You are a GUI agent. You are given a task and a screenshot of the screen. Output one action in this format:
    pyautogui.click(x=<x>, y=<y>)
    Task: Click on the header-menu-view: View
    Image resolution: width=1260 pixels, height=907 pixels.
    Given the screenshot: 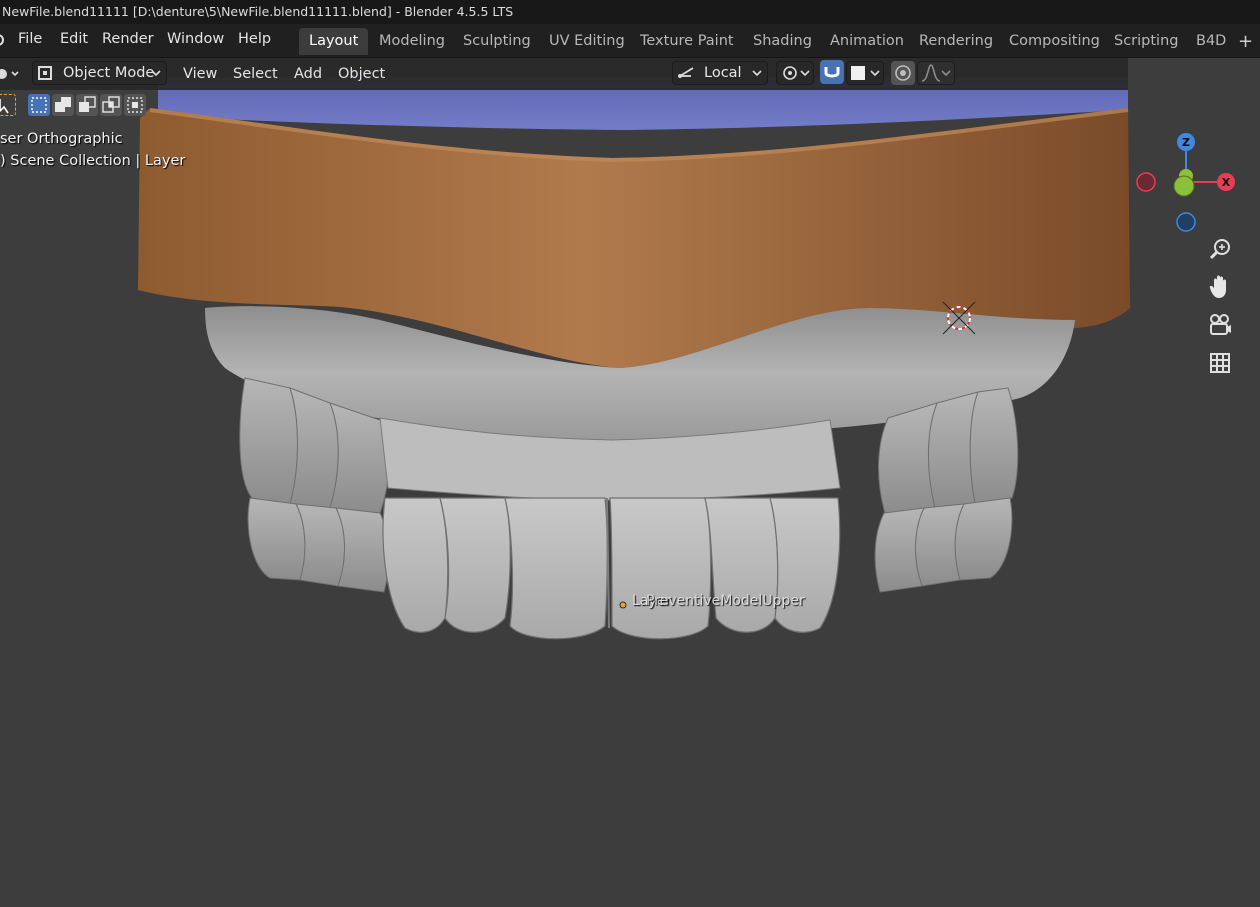 What is the action you would take?
    pyautogui.click(x=200, y=74)
    